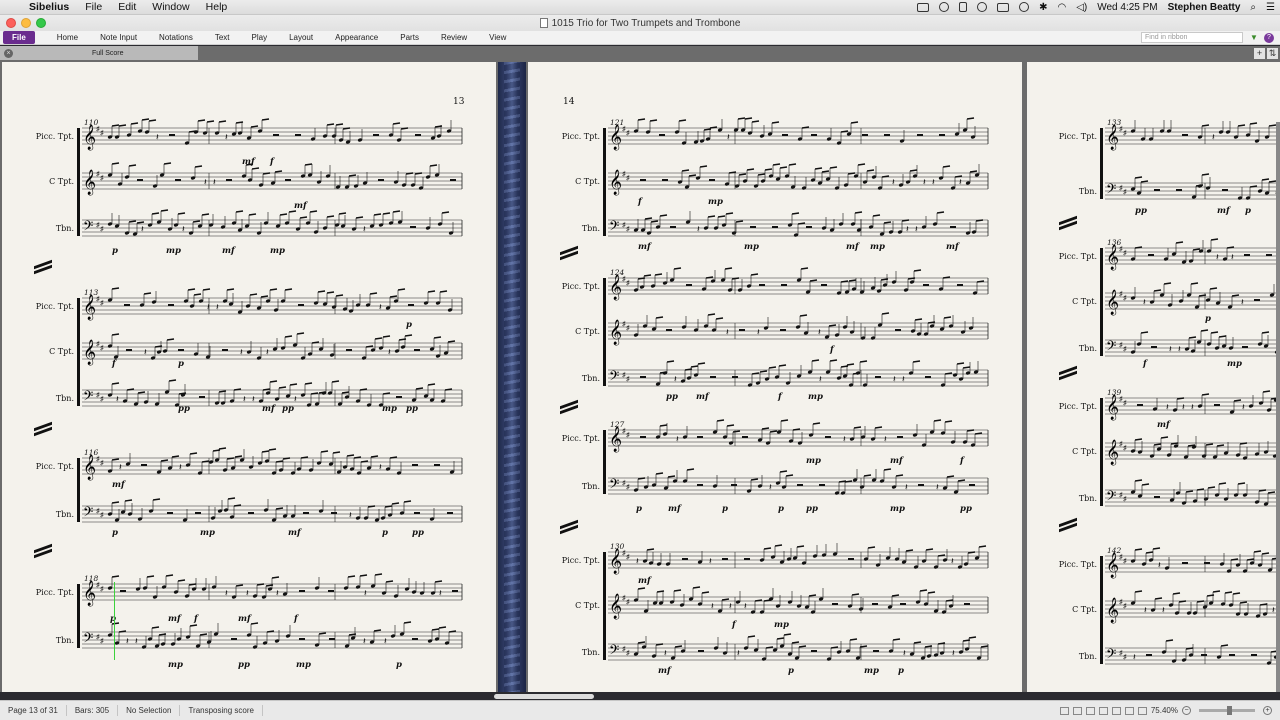  What do you see at coordinates (8, 53) in the screenshot?
I see `close-tab-icon: ×` at bounding box center [8, 53].